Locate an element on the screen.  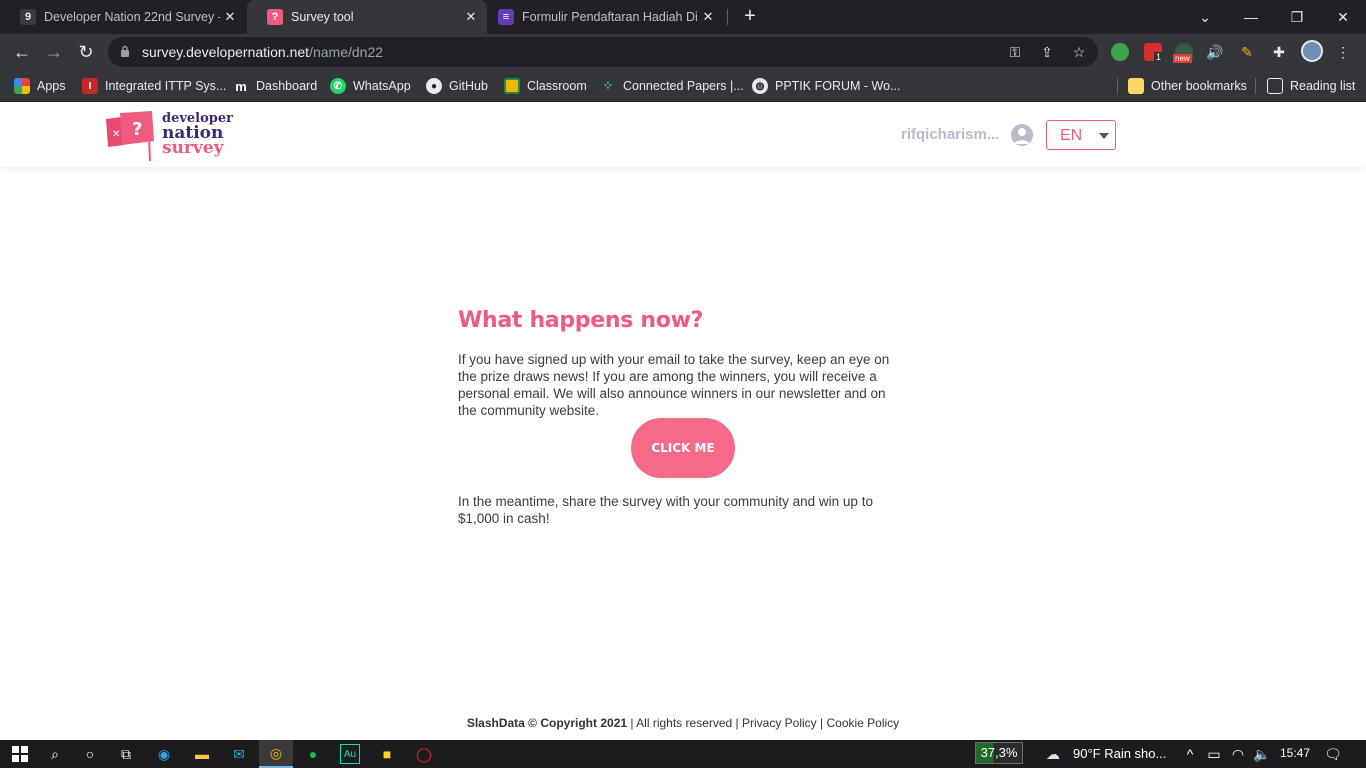
volume-icon: 🔈 is located at coordinates (1262, 754).